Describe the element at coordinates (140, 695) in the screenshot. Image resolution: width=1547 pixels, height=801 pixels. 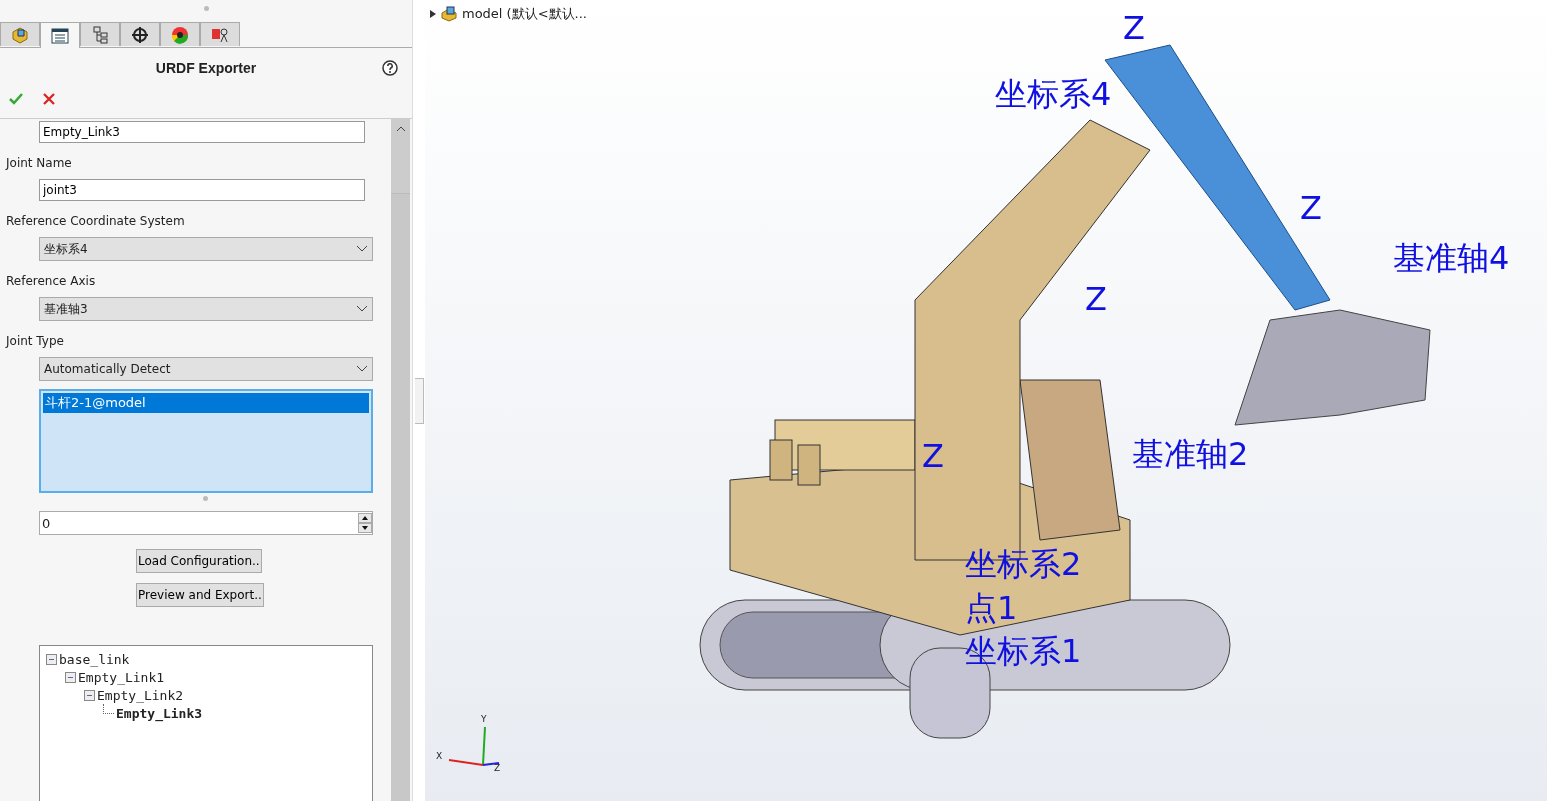
I see `tree-item: Empty_Link2` at that location.